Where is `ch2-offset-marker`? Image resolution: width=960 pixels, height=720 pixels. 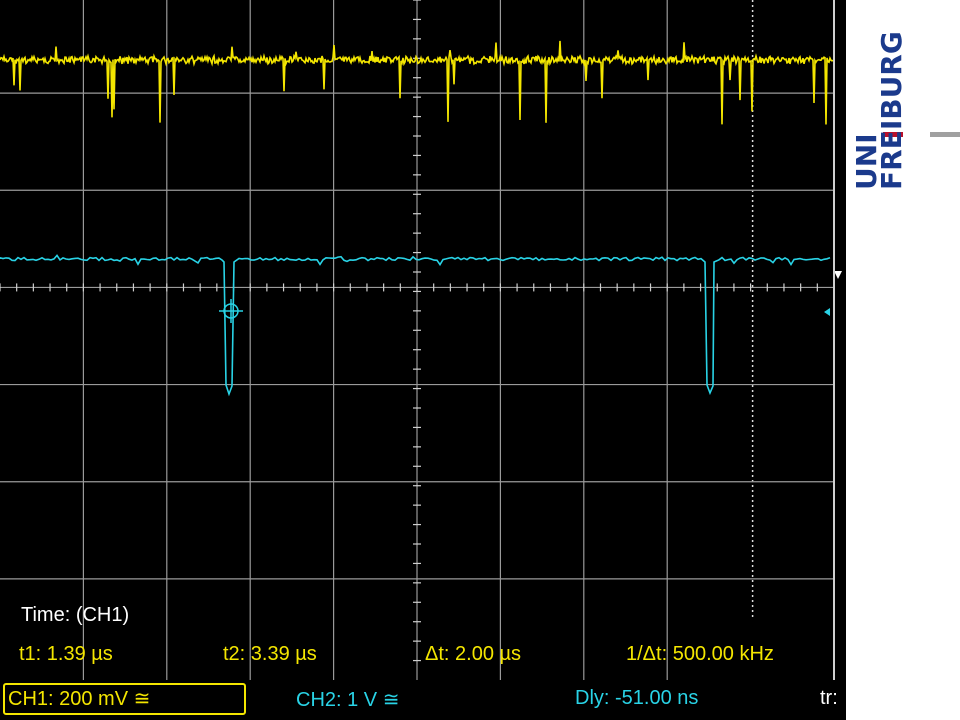
ch2-offset-marker is located at coordinates (827, 312).